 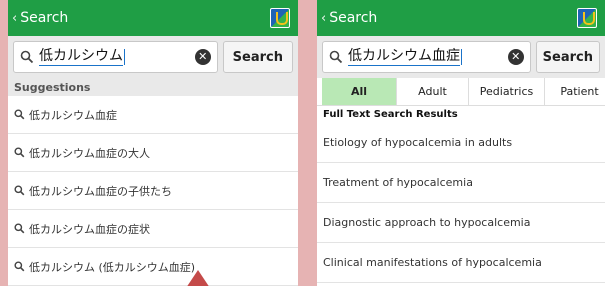 I want to click on result-item: Etiology of hypocalcemia in adults ›, so click(x=461, y=143).